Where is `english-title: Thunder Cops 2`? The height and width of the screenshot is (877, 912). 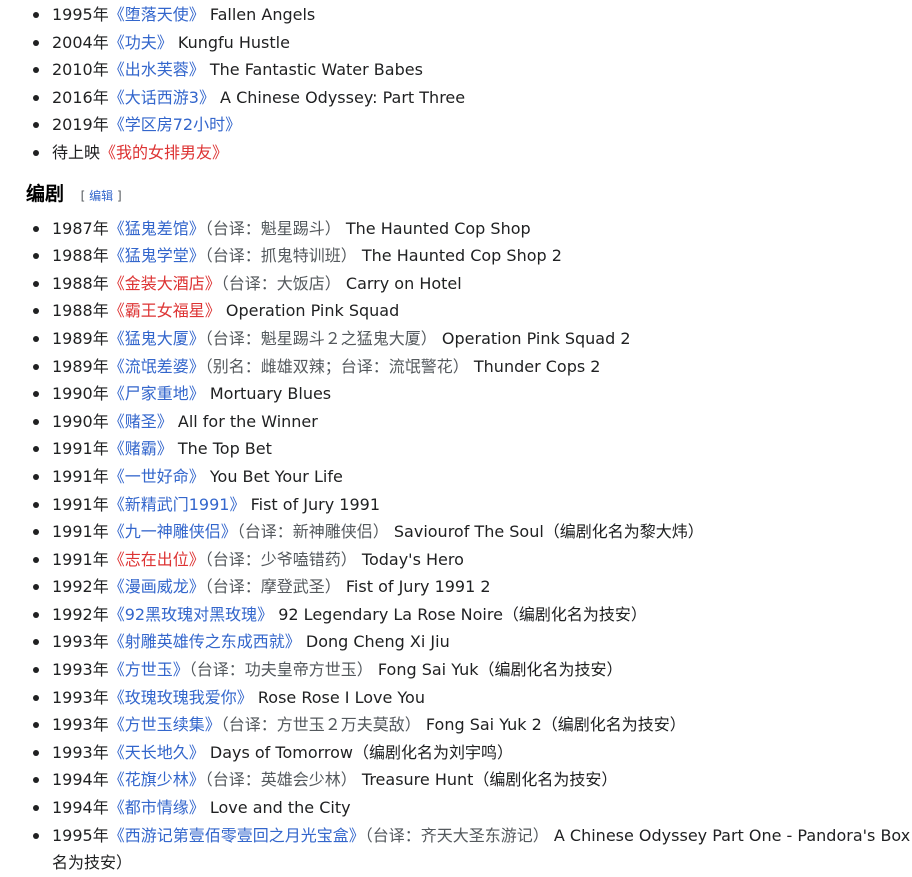
english-title: Thunder Cops 2 is located at coordinates (537, 366).